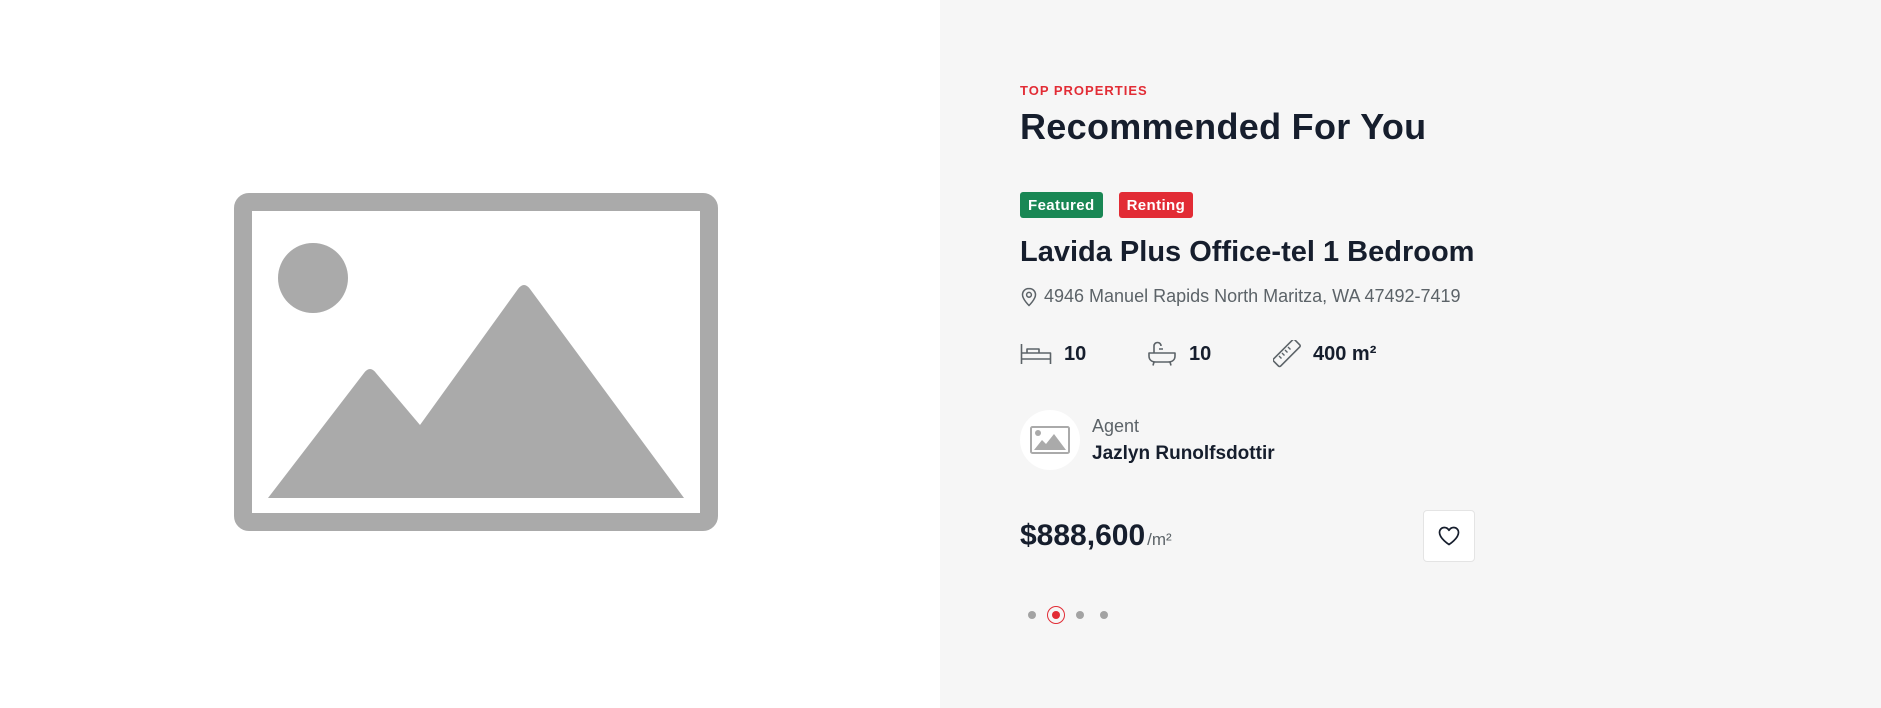 The height and width of the screenshot is (708, 1881). Describe the element at coordinates (1247, 252) in the screenshot. I see `property-title: Lavida Plus Office-tel 1 Bedroom` at that location.